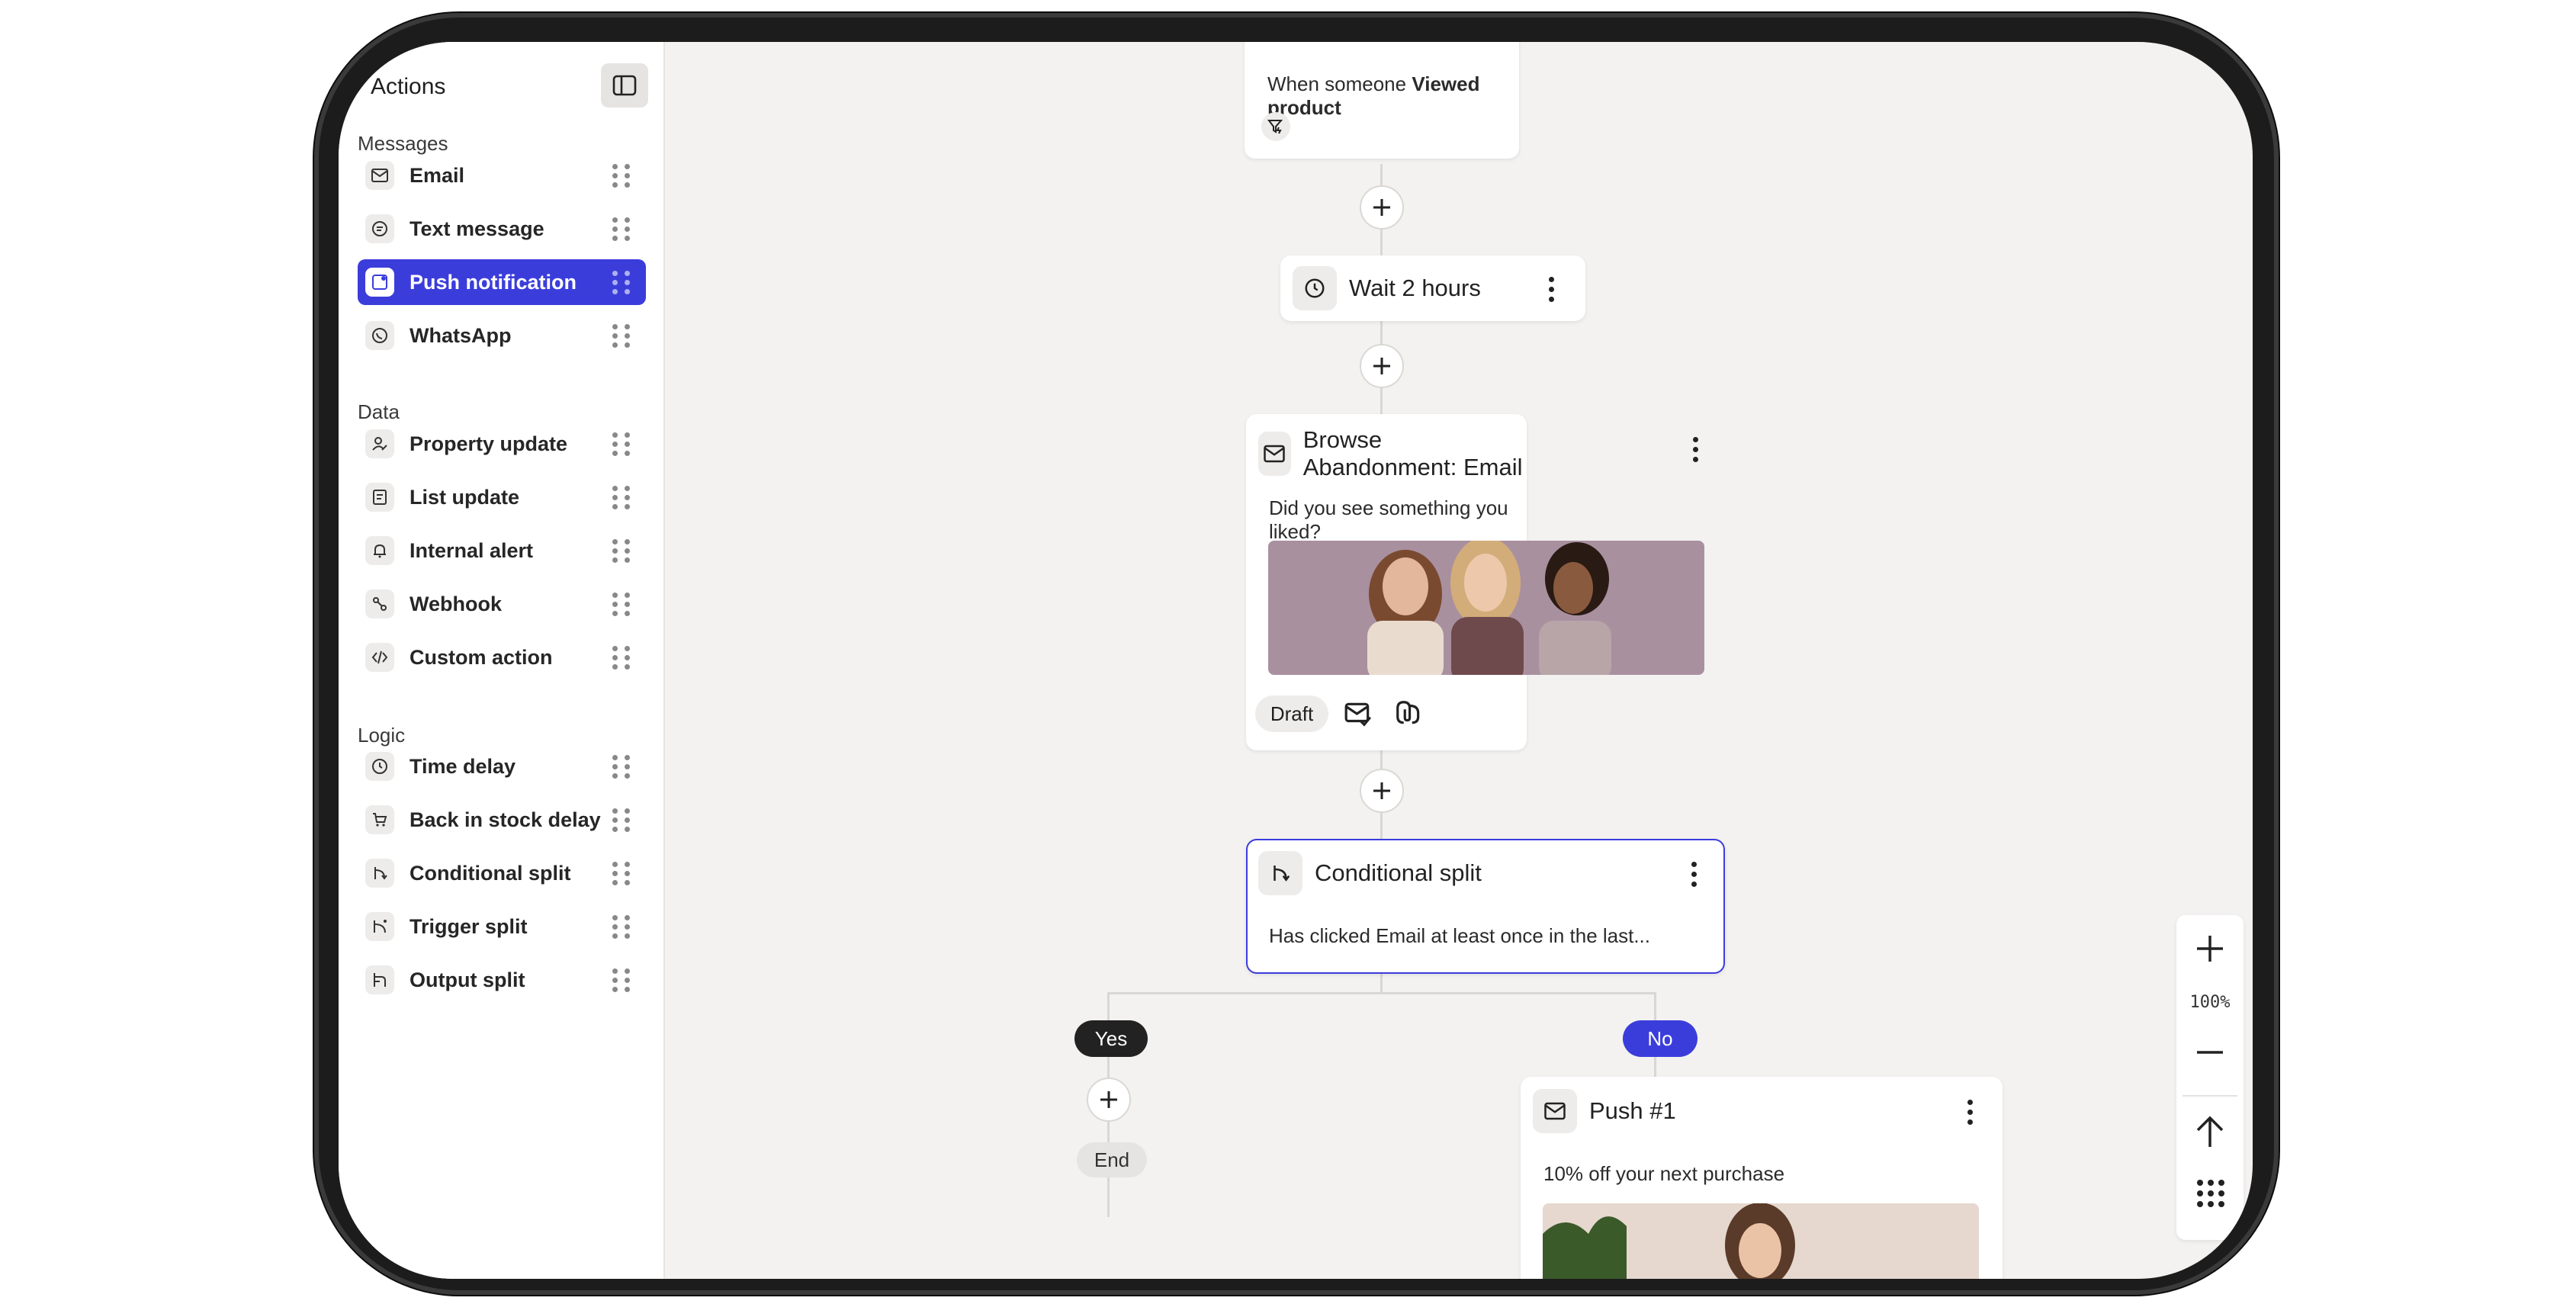 The image size is (2576, 1304). What do you see at coordinates (379, 282) in the screenshot?
I see `push-icon` at bounding box center [379, 282].